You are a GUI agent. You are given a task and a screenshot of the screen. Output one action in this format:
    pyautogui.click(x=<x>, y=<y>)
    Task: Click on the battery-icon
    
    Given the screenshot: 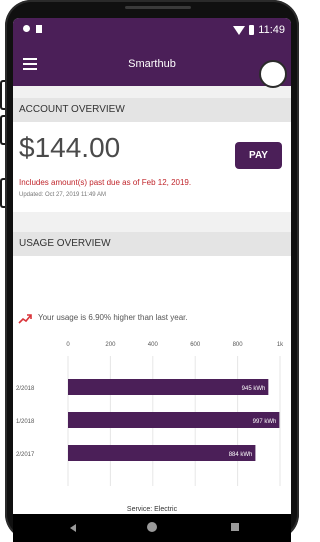 What is the action you would take?
    pyautogui.click(x=252, y=30)
    